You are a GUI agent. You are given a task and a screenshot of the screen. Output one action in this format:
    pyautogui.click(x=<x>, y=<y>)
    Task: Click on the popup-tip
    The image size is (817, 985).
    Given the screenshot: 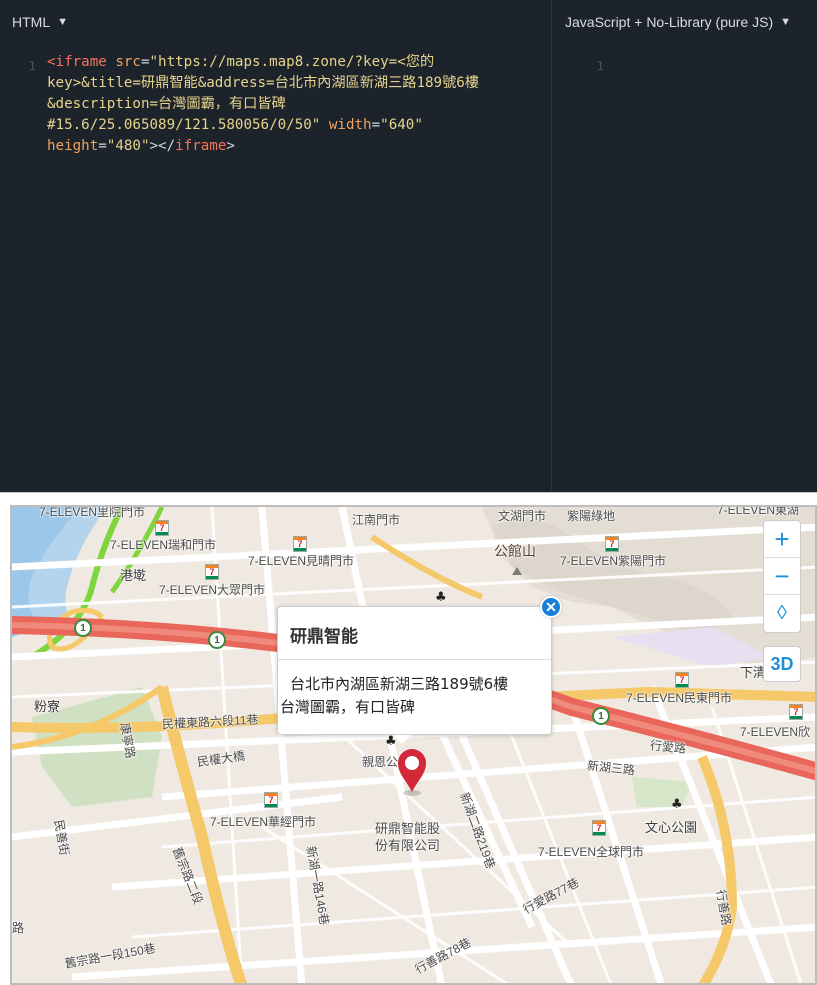 What is the action you would take?
    pyautogui.click(x=402, y=739)
    